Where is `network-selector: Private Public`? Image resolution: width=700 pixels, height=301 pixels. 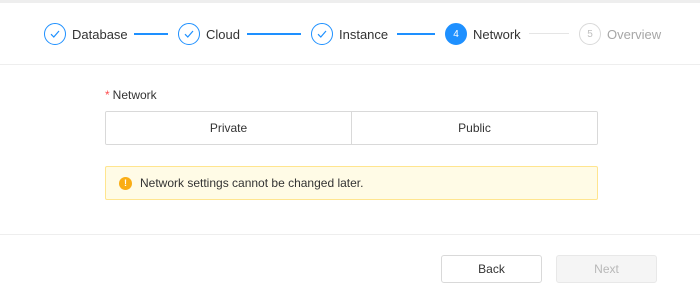
network-selector: Private Public is located at coordinates (351, 128).